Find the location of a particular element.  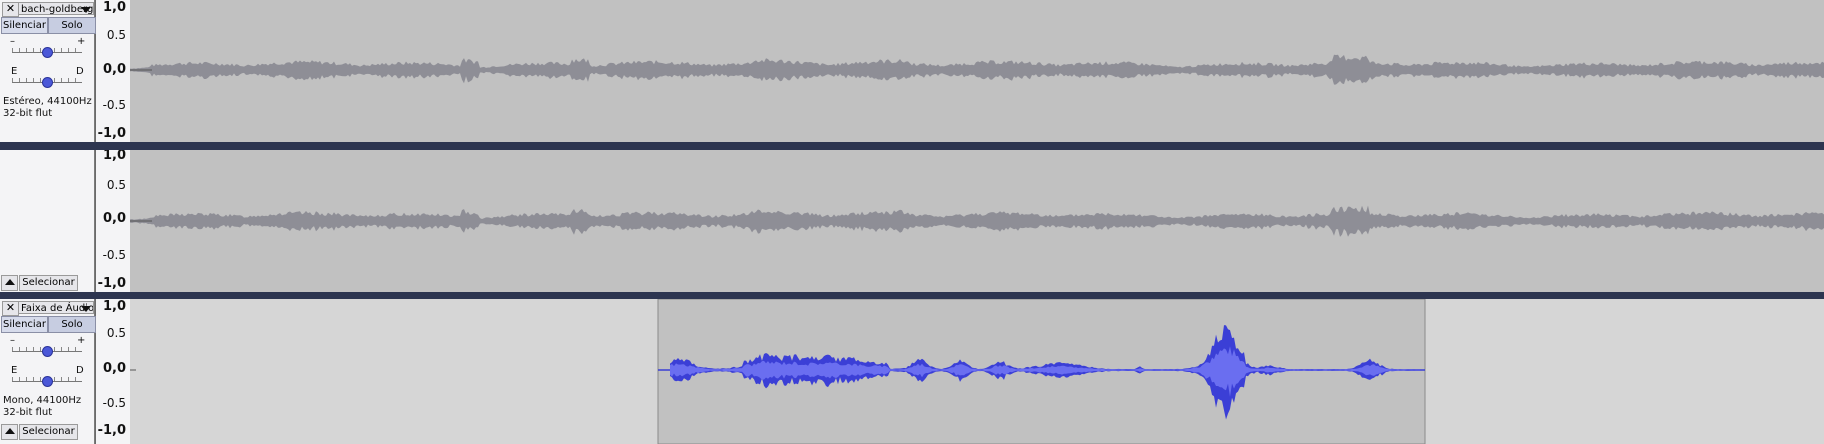

track-format-info: Mono, 44100Hz 32-bit flut is located at coordinates (42, 407).